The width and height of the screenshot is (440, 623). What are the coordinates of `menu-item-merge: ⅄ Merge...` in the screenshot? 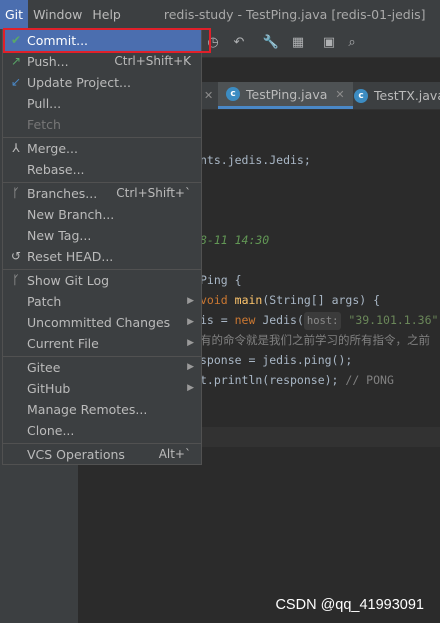 It's located at (102, 148).